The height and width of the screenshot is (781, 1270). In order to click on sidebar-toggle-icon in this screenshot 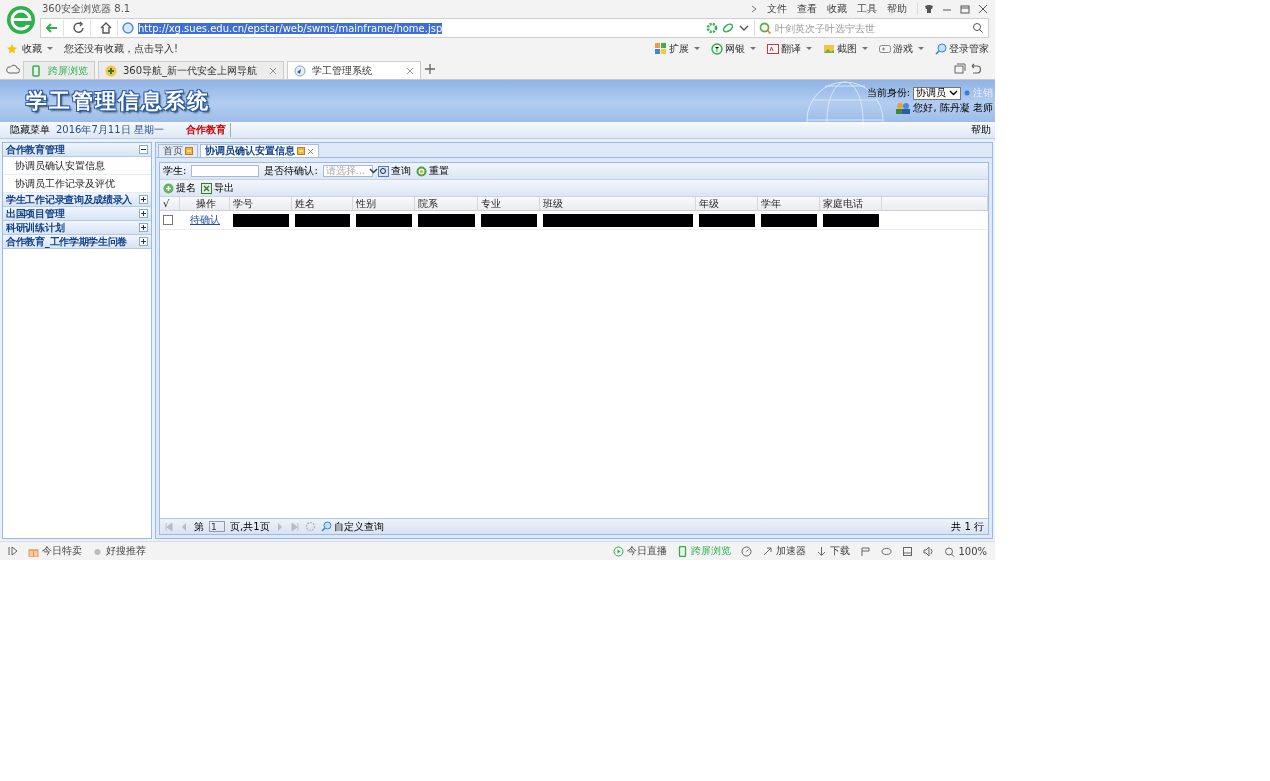, I will do `click(13, 551)`.